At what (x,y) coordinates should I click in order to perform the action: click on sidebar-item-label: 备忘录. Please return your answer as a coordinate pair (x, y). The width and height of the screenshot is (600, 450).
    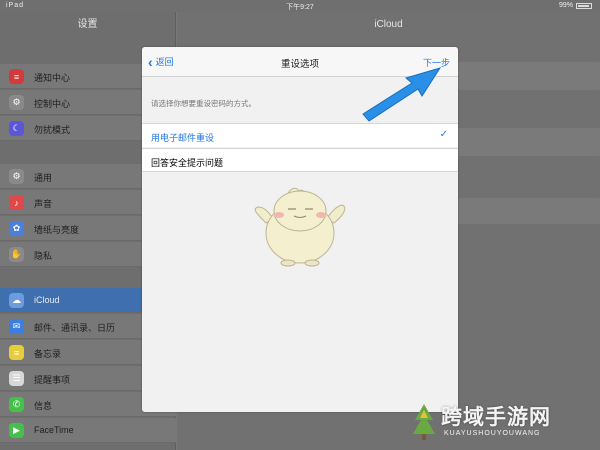
    Looking at the image, I should click on (48, 354).